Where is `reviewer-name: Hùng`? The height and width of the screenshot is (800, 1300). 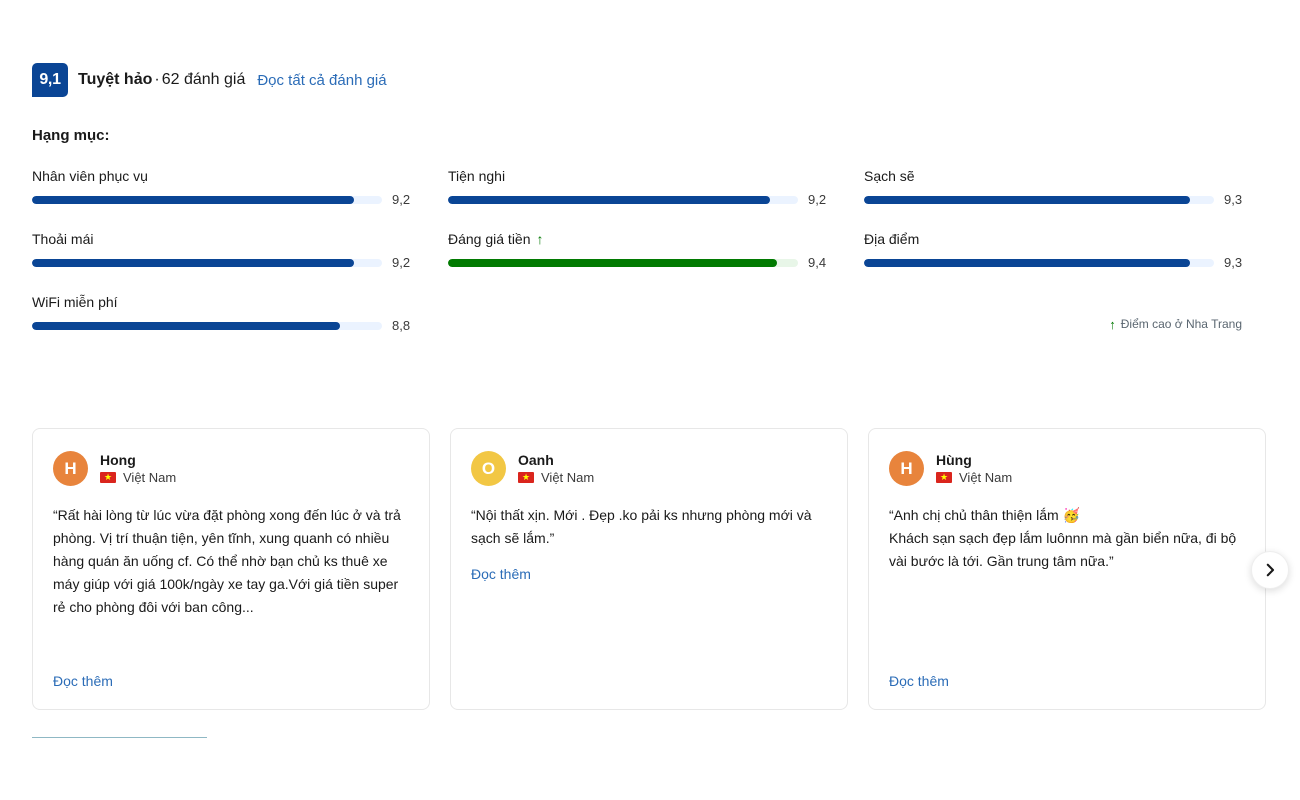 reviewer-name: Hùng is located at coordinates (954, 460).